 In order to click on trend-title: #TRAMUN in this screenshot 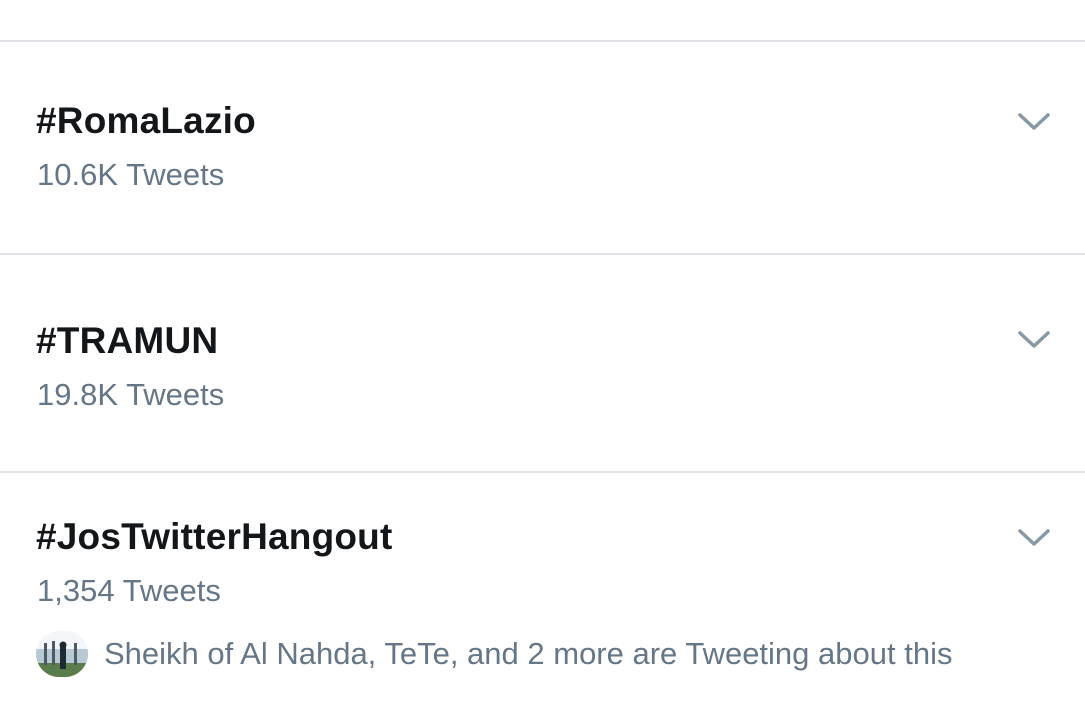, I will do `click(127, 340)`.